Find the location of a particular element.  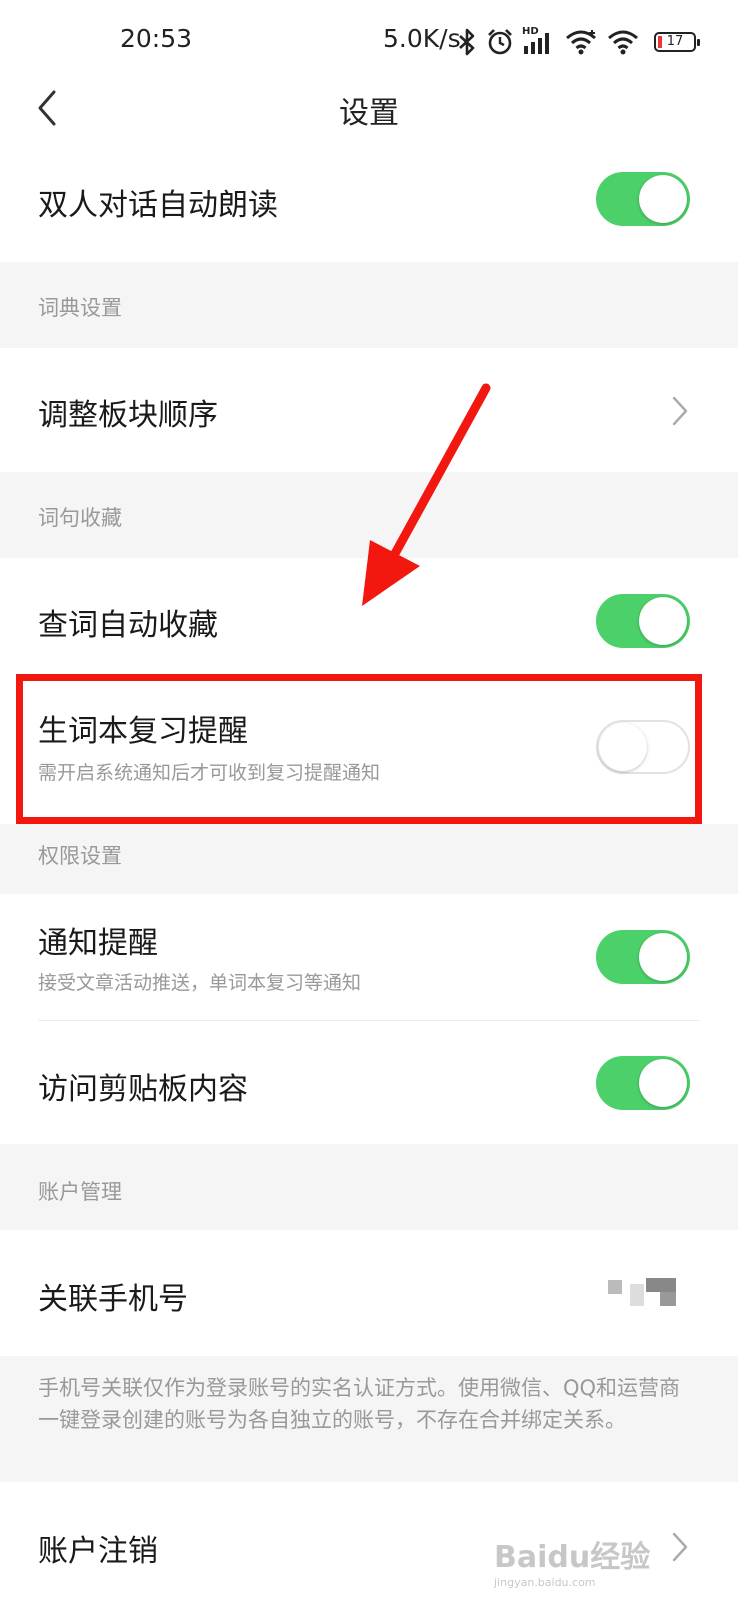

auto-read-toggle is located at coordinates (643, 199).